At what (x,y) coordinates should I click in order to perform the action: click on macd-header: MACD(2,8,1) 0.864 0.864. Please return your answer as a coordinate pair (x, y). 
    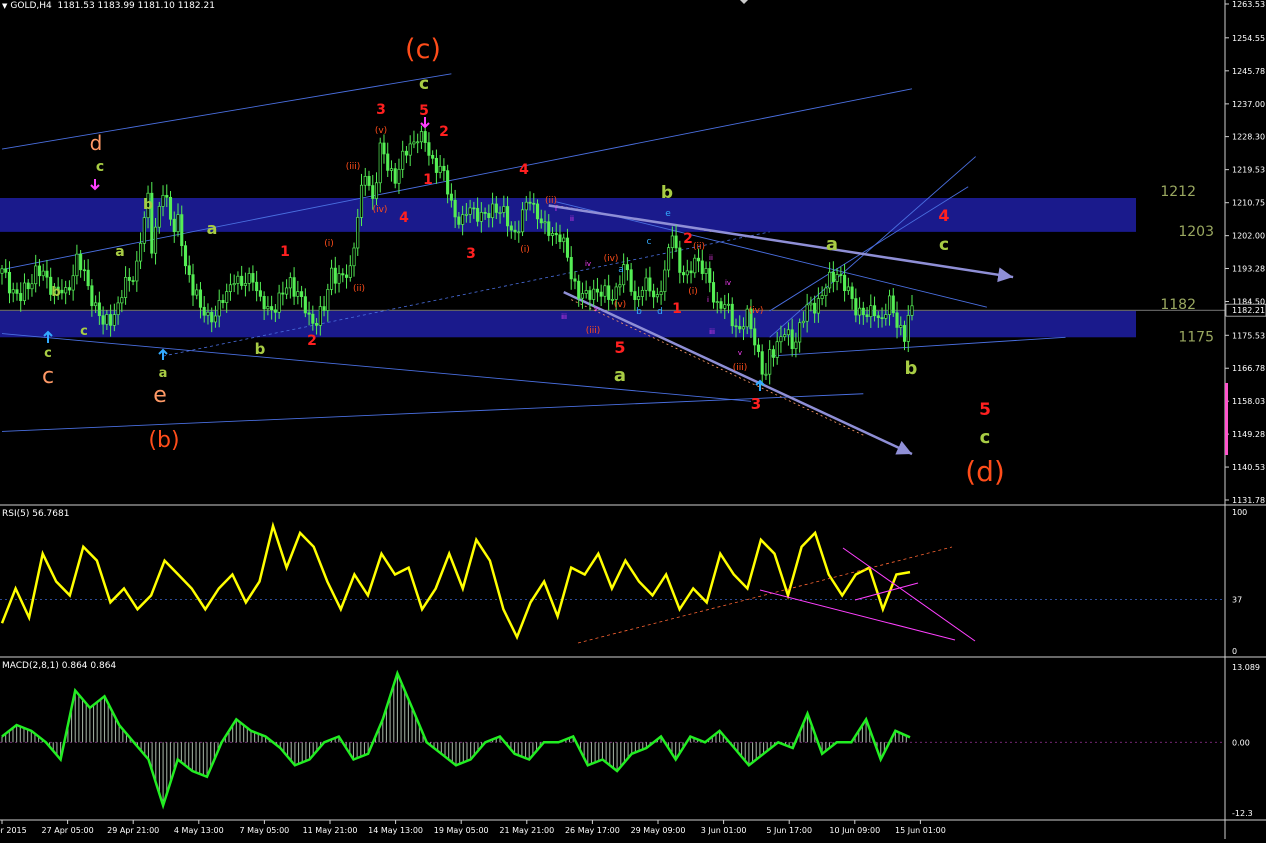
    Looking at the image, I should click on (59, 666).